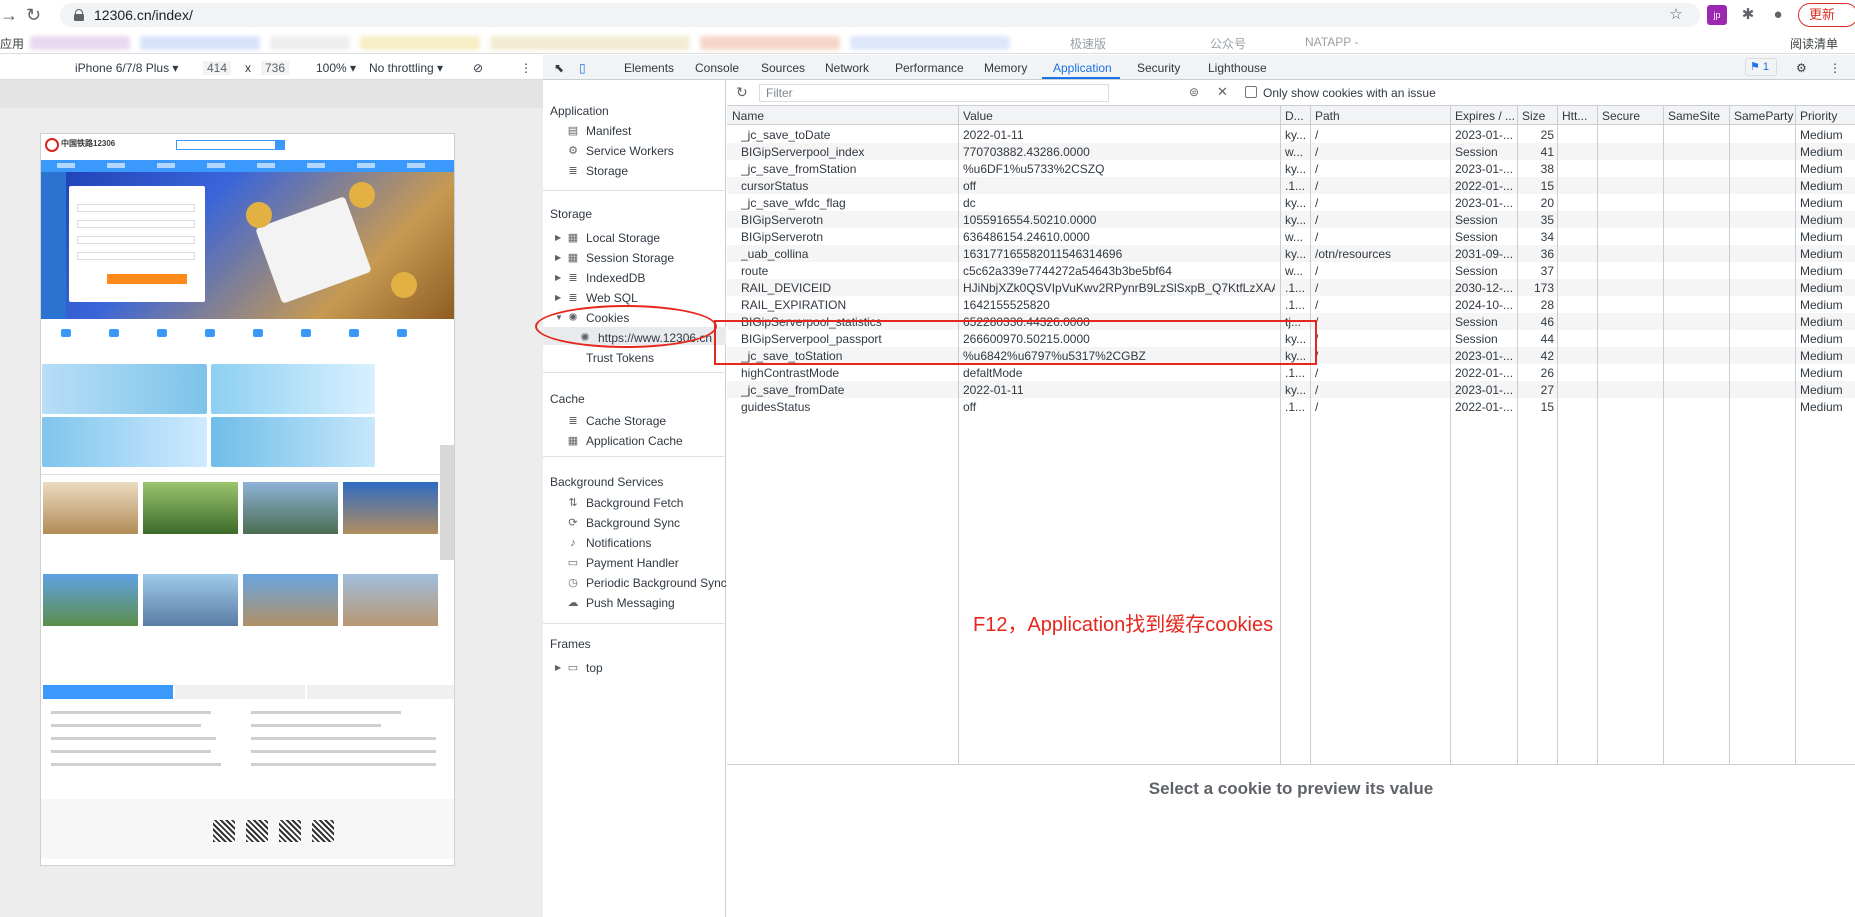 The image size is (1855, 917). Describe the element at coordinates (1222, 92) in the screenshot. I see `close-icon: ✕` at that location.